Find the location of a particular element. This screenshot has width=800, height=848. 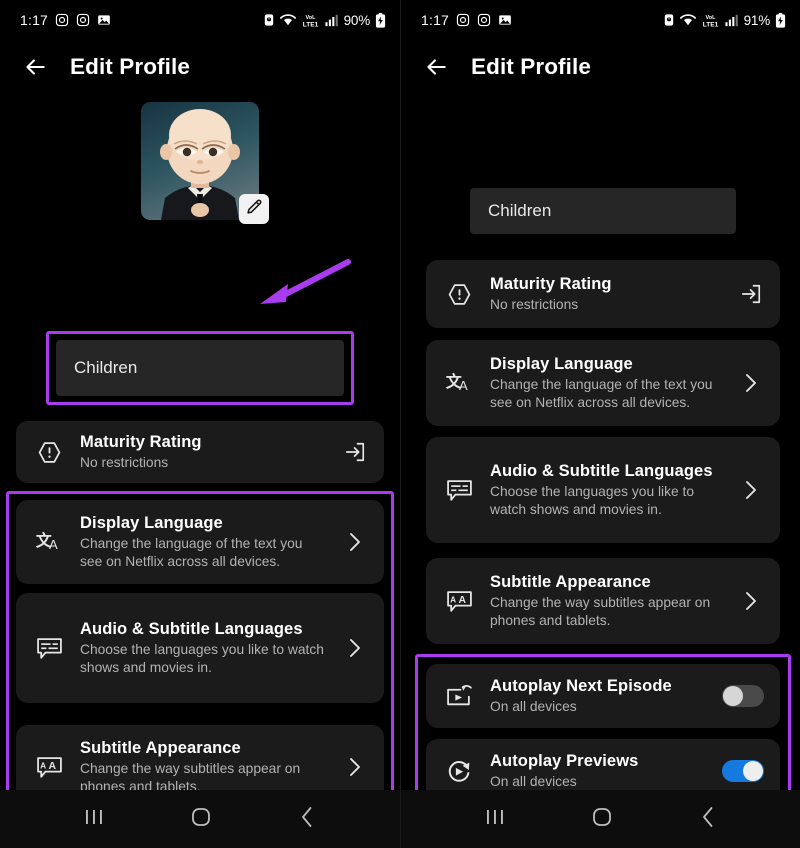

avatar-section is located at coordinates (200, 163).